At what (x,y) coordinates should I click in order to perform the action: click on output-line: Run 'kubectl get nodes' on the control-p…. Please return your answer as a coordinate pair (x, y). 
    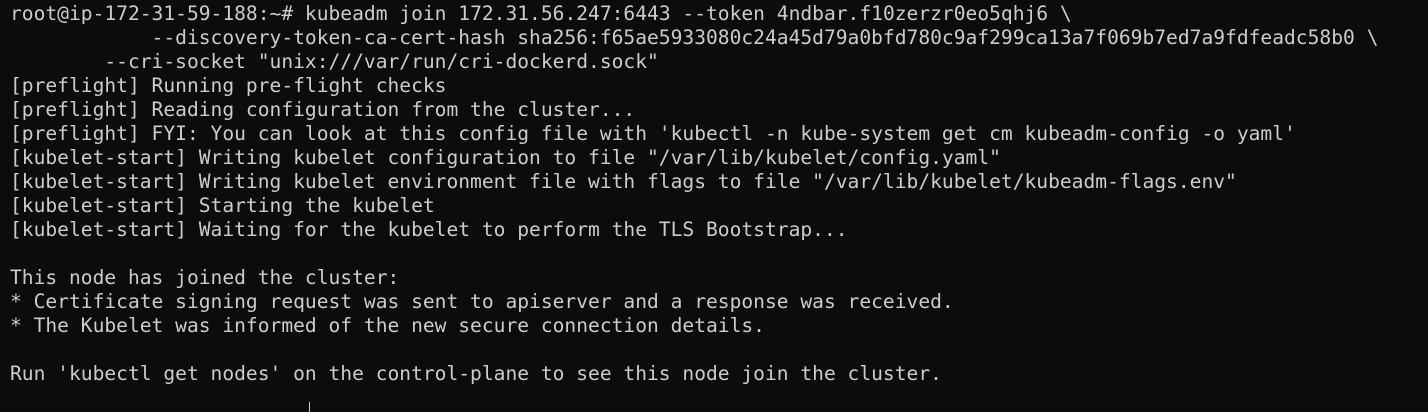
    Looking at the image, I should click on (476, 373).